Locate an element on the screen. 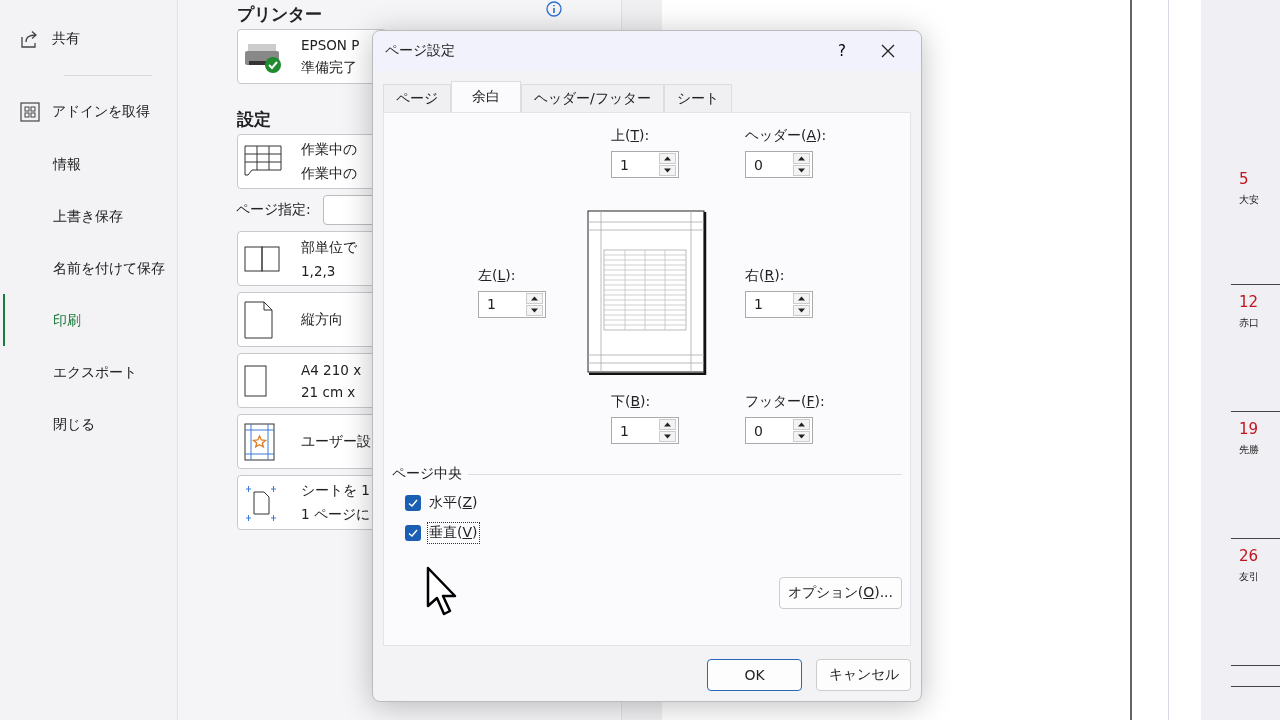 This screenshot has height=720, width=1280. calendar-day: 12 is located at coordinates (1259, 302).